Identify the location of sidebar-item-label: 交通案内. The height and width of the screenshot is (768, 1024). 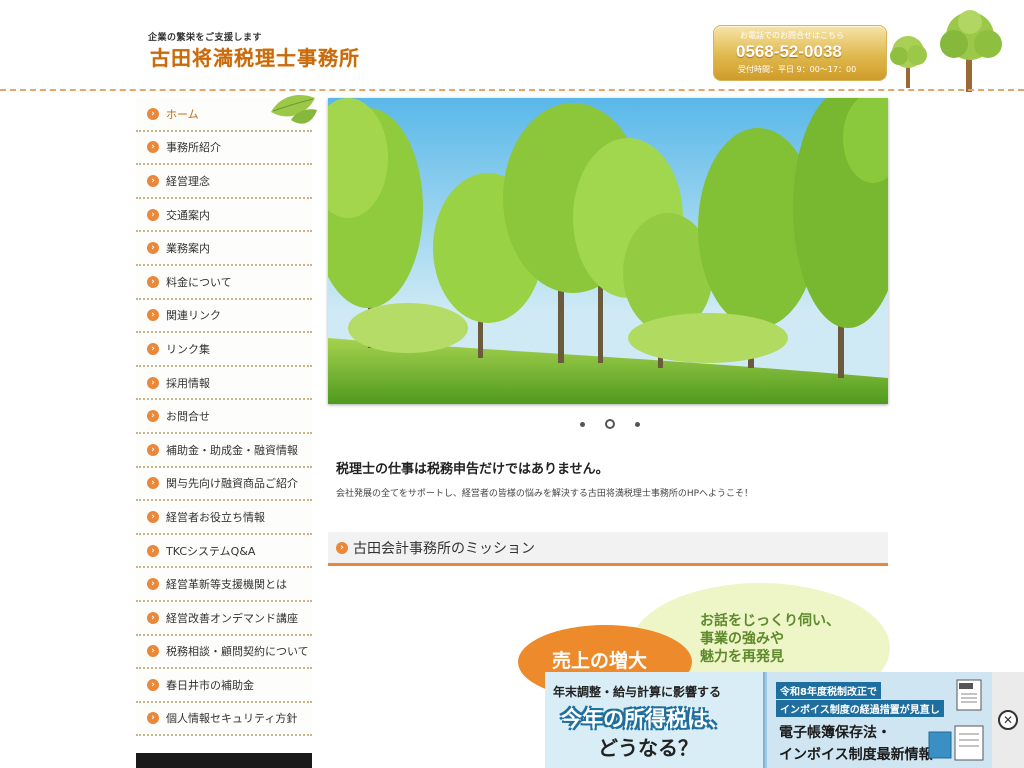
(188, 215).